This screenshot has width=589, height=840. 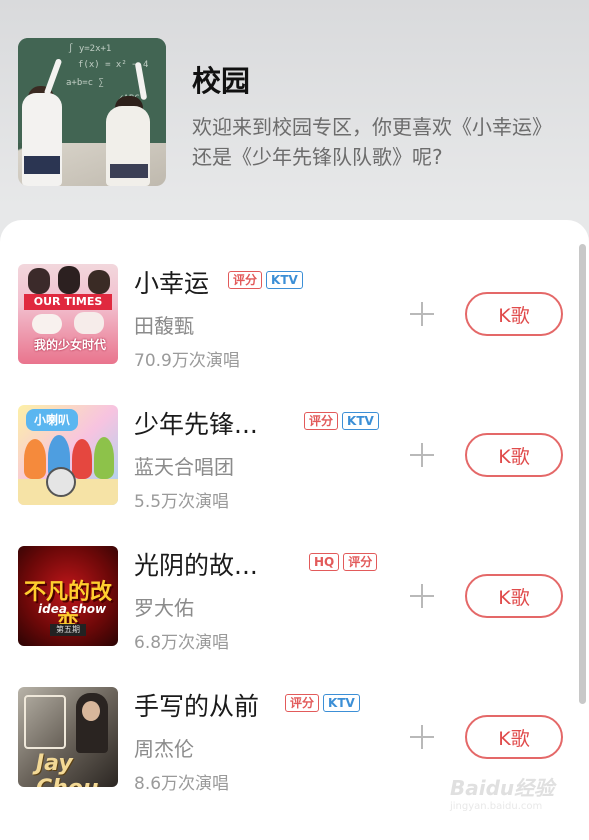 I want to click on song-item: 小喇叭 少年先锋... 评分 KTV 蓝天合唱团 5.5万次演唱 K歌, so click(x=294, y=460).